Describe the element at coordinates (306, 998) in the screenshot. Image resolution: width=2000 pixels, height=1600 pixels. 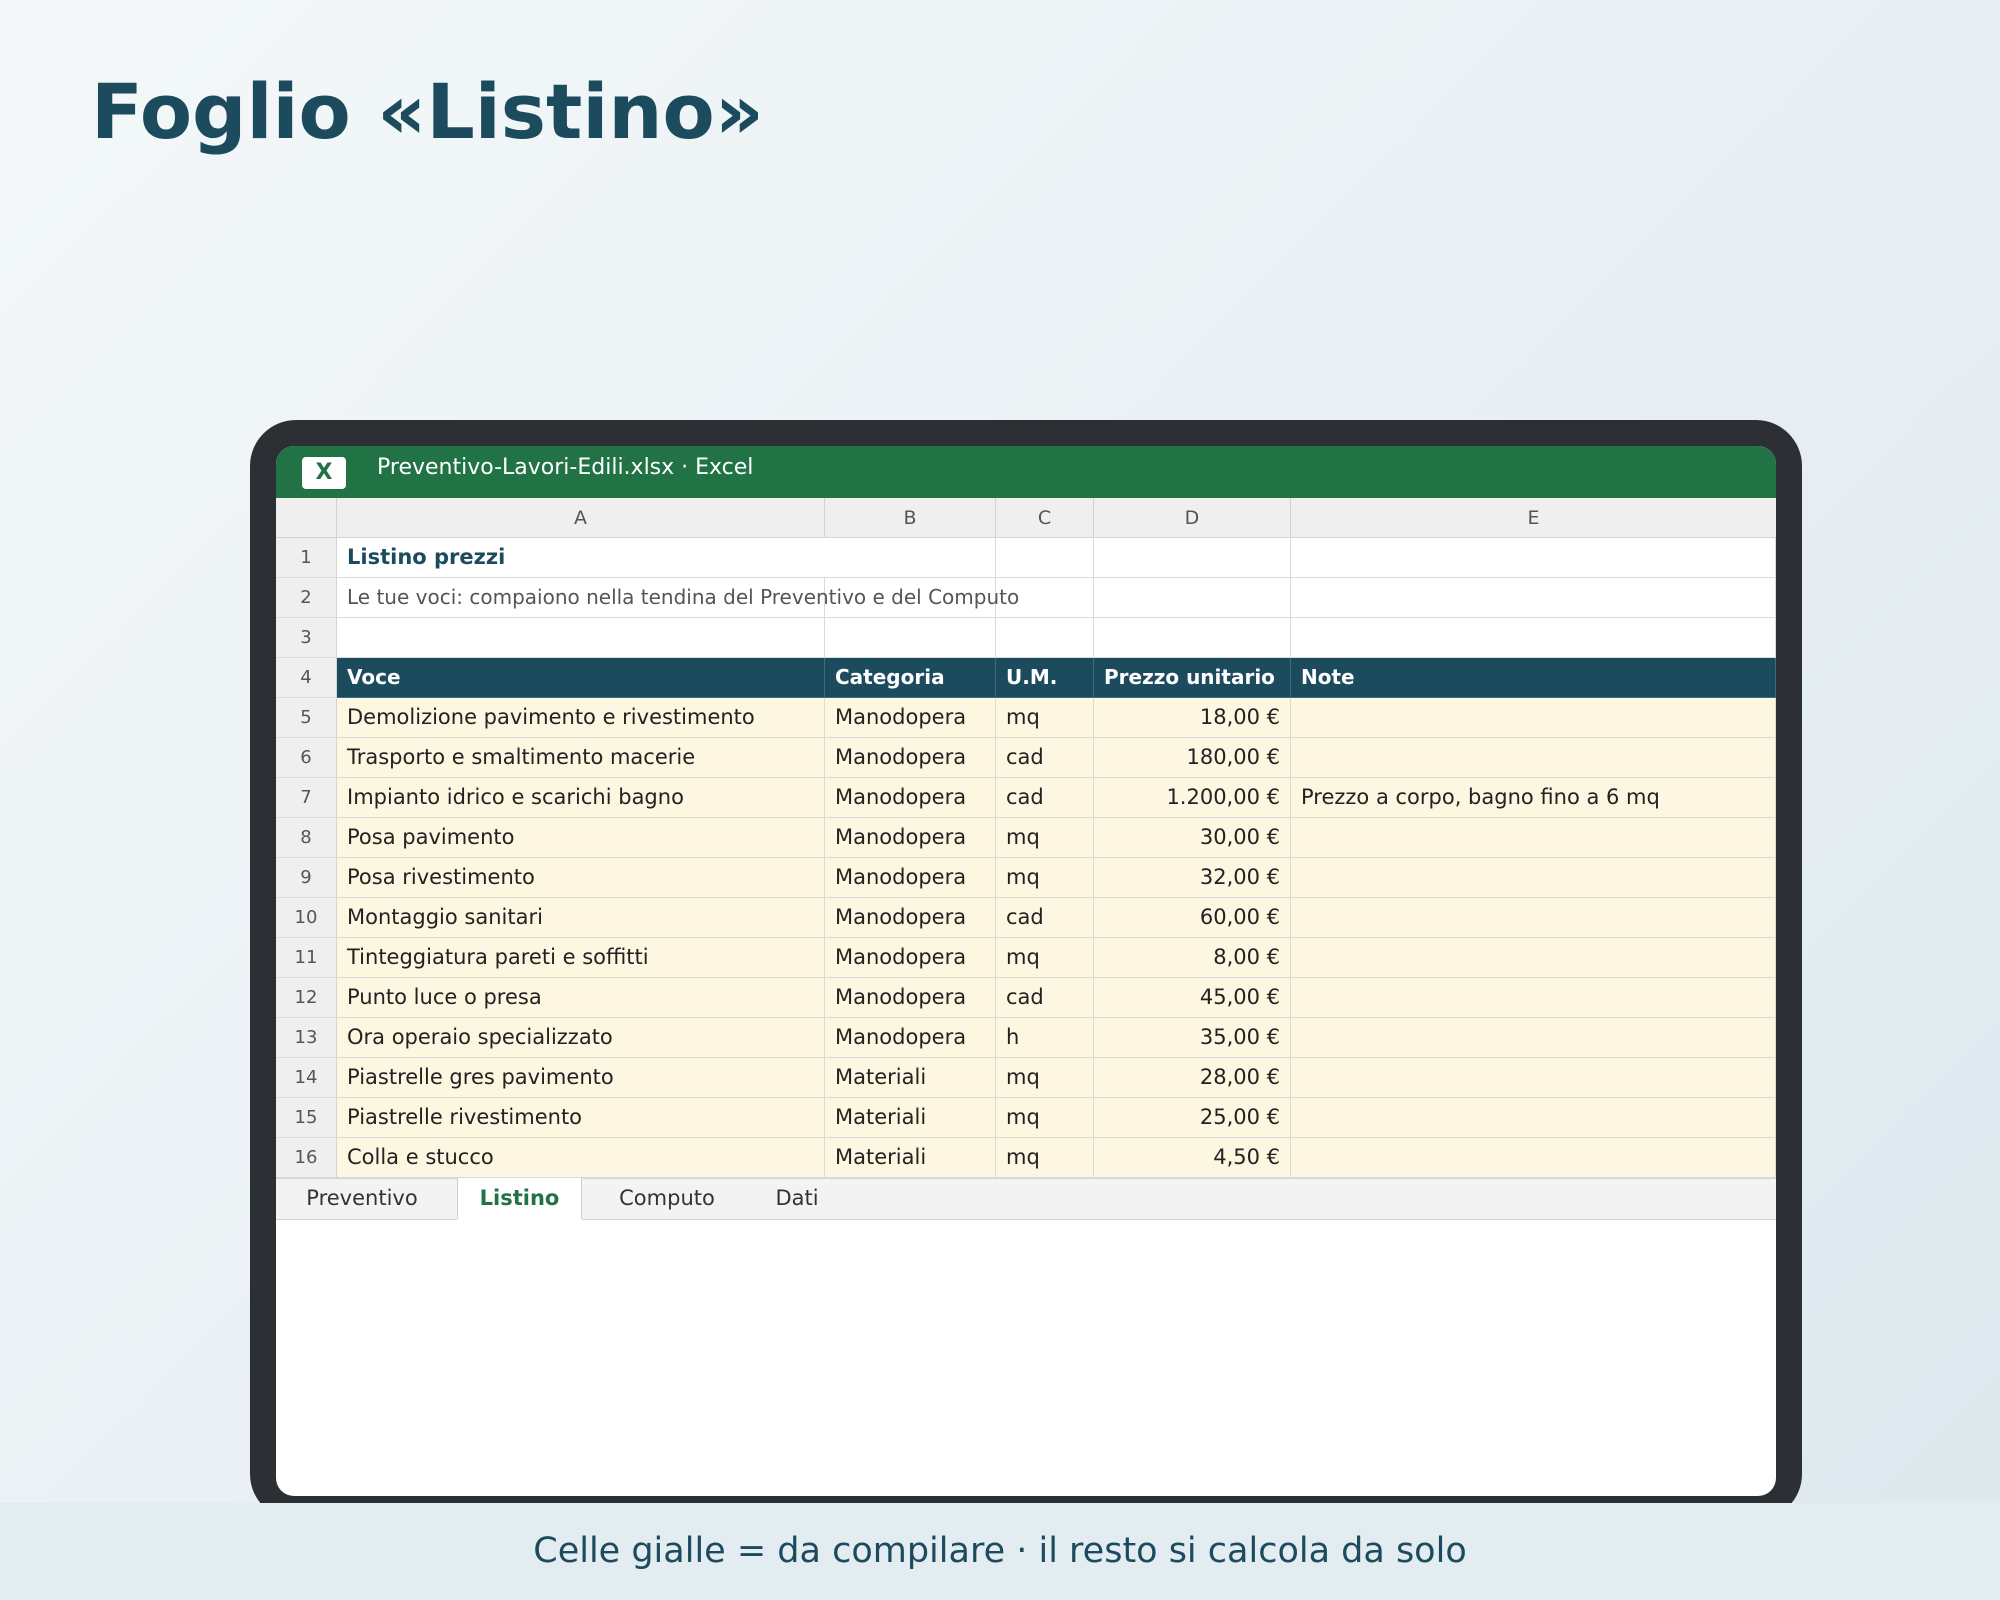
I see `row-header: 12` at that location.